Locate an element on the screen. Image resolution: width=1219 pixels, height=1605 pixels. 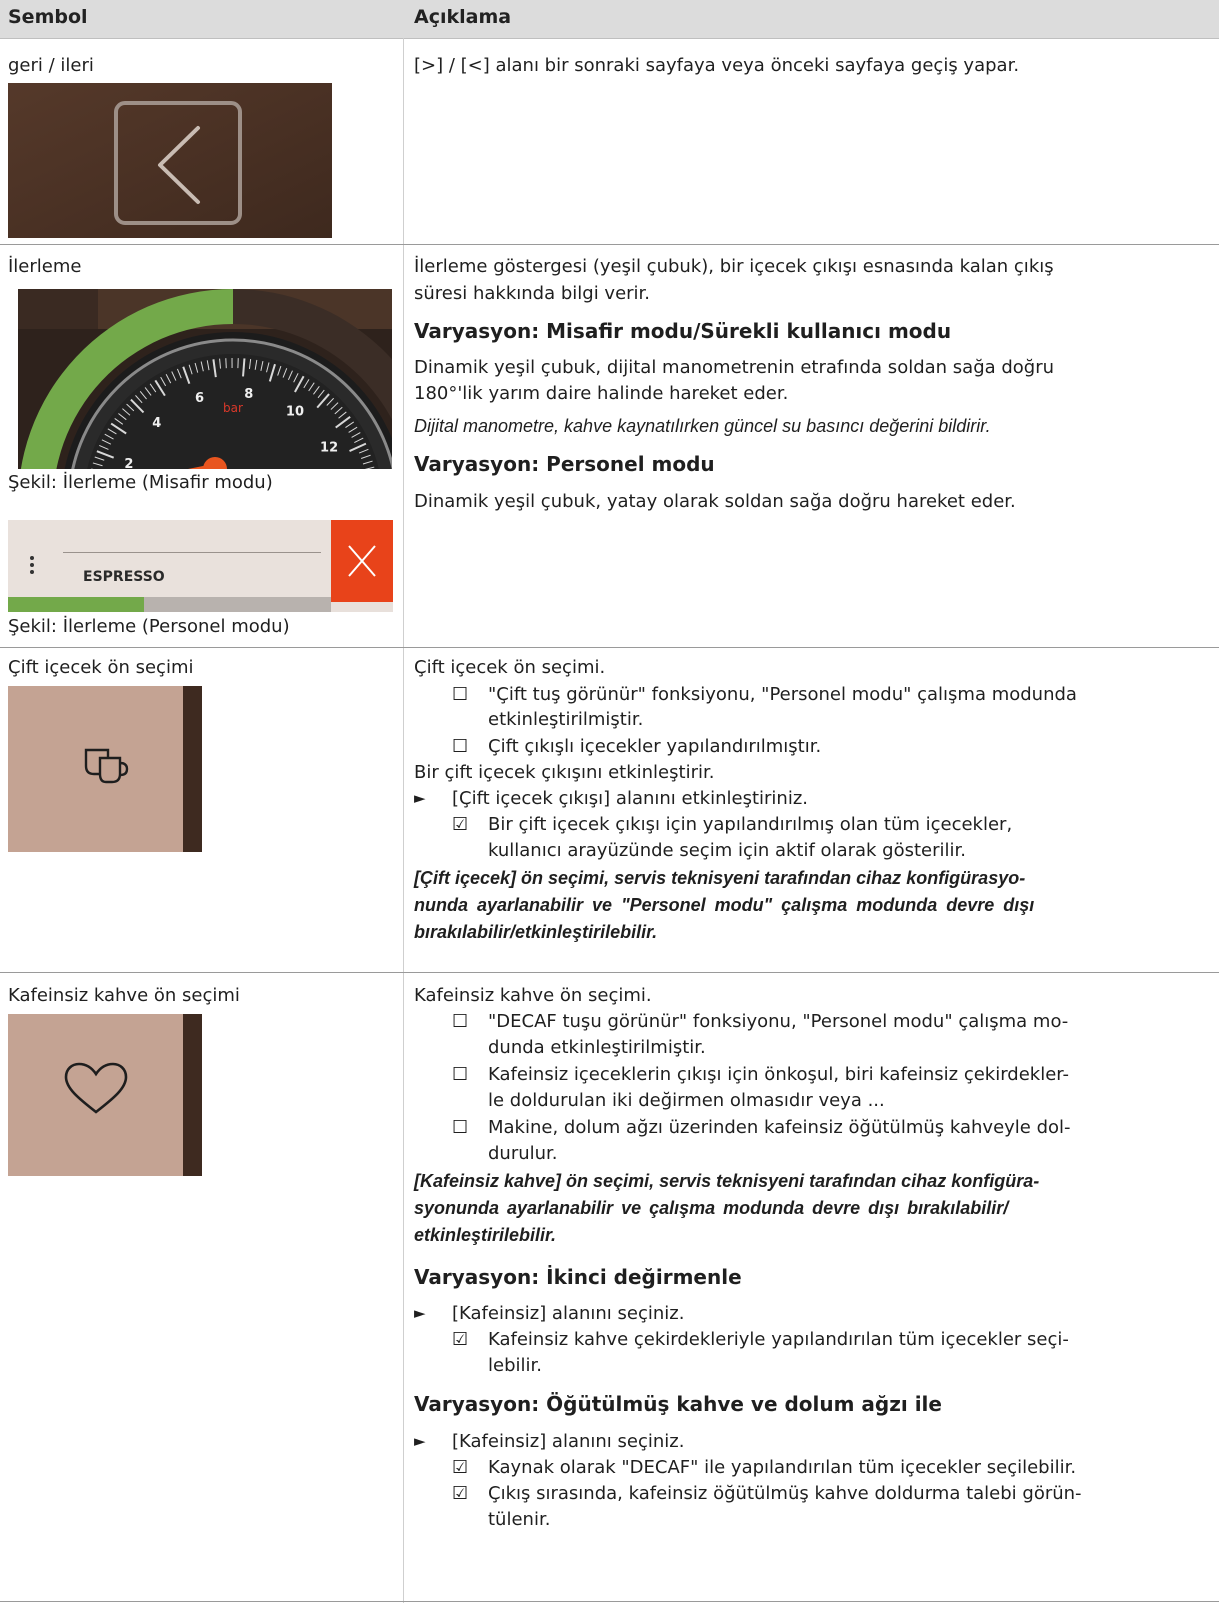
prereq-line: etkinleştirilmiştir. is located at coordinates (566, 719).